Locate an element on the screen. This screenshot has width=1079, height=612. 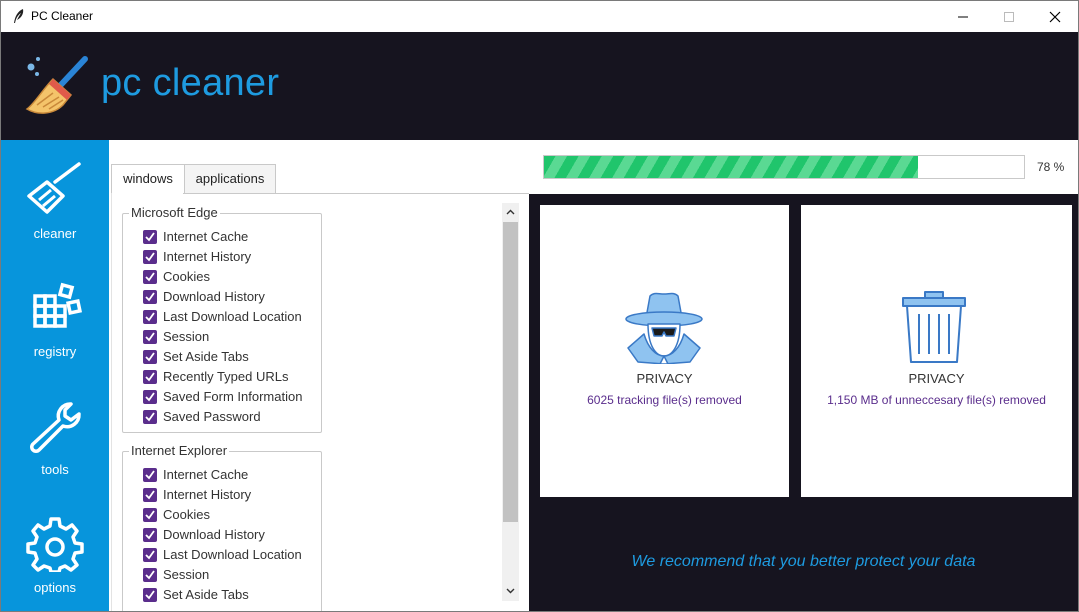
sidebar-item-label: options is located at coordinates (55, 587).